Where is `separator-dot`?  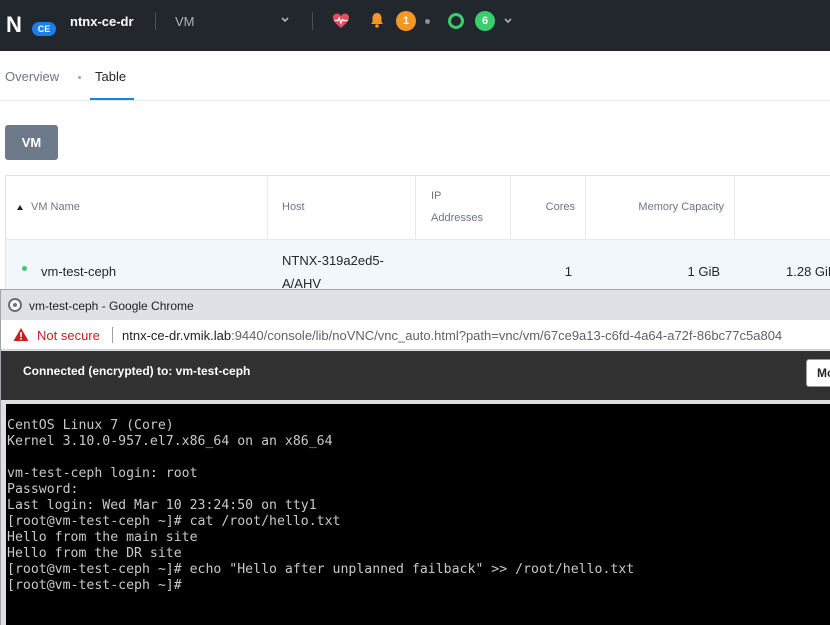 separator-dot is located at coordinates (427, 21).